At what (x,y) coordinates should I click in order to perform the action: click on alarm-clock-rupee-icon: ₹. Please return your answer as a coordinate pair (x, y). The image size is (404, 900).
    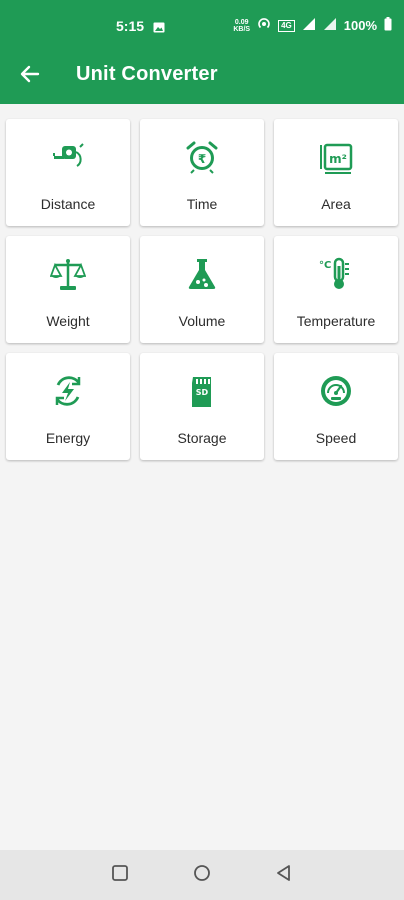
    Looking at the image, I should click on (202, 157).